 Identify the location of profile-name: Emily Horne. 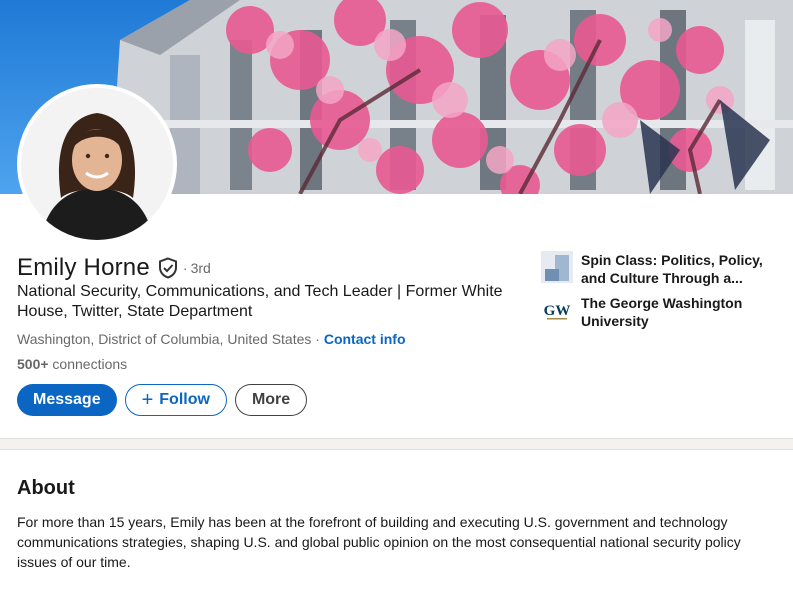
(83, 267).